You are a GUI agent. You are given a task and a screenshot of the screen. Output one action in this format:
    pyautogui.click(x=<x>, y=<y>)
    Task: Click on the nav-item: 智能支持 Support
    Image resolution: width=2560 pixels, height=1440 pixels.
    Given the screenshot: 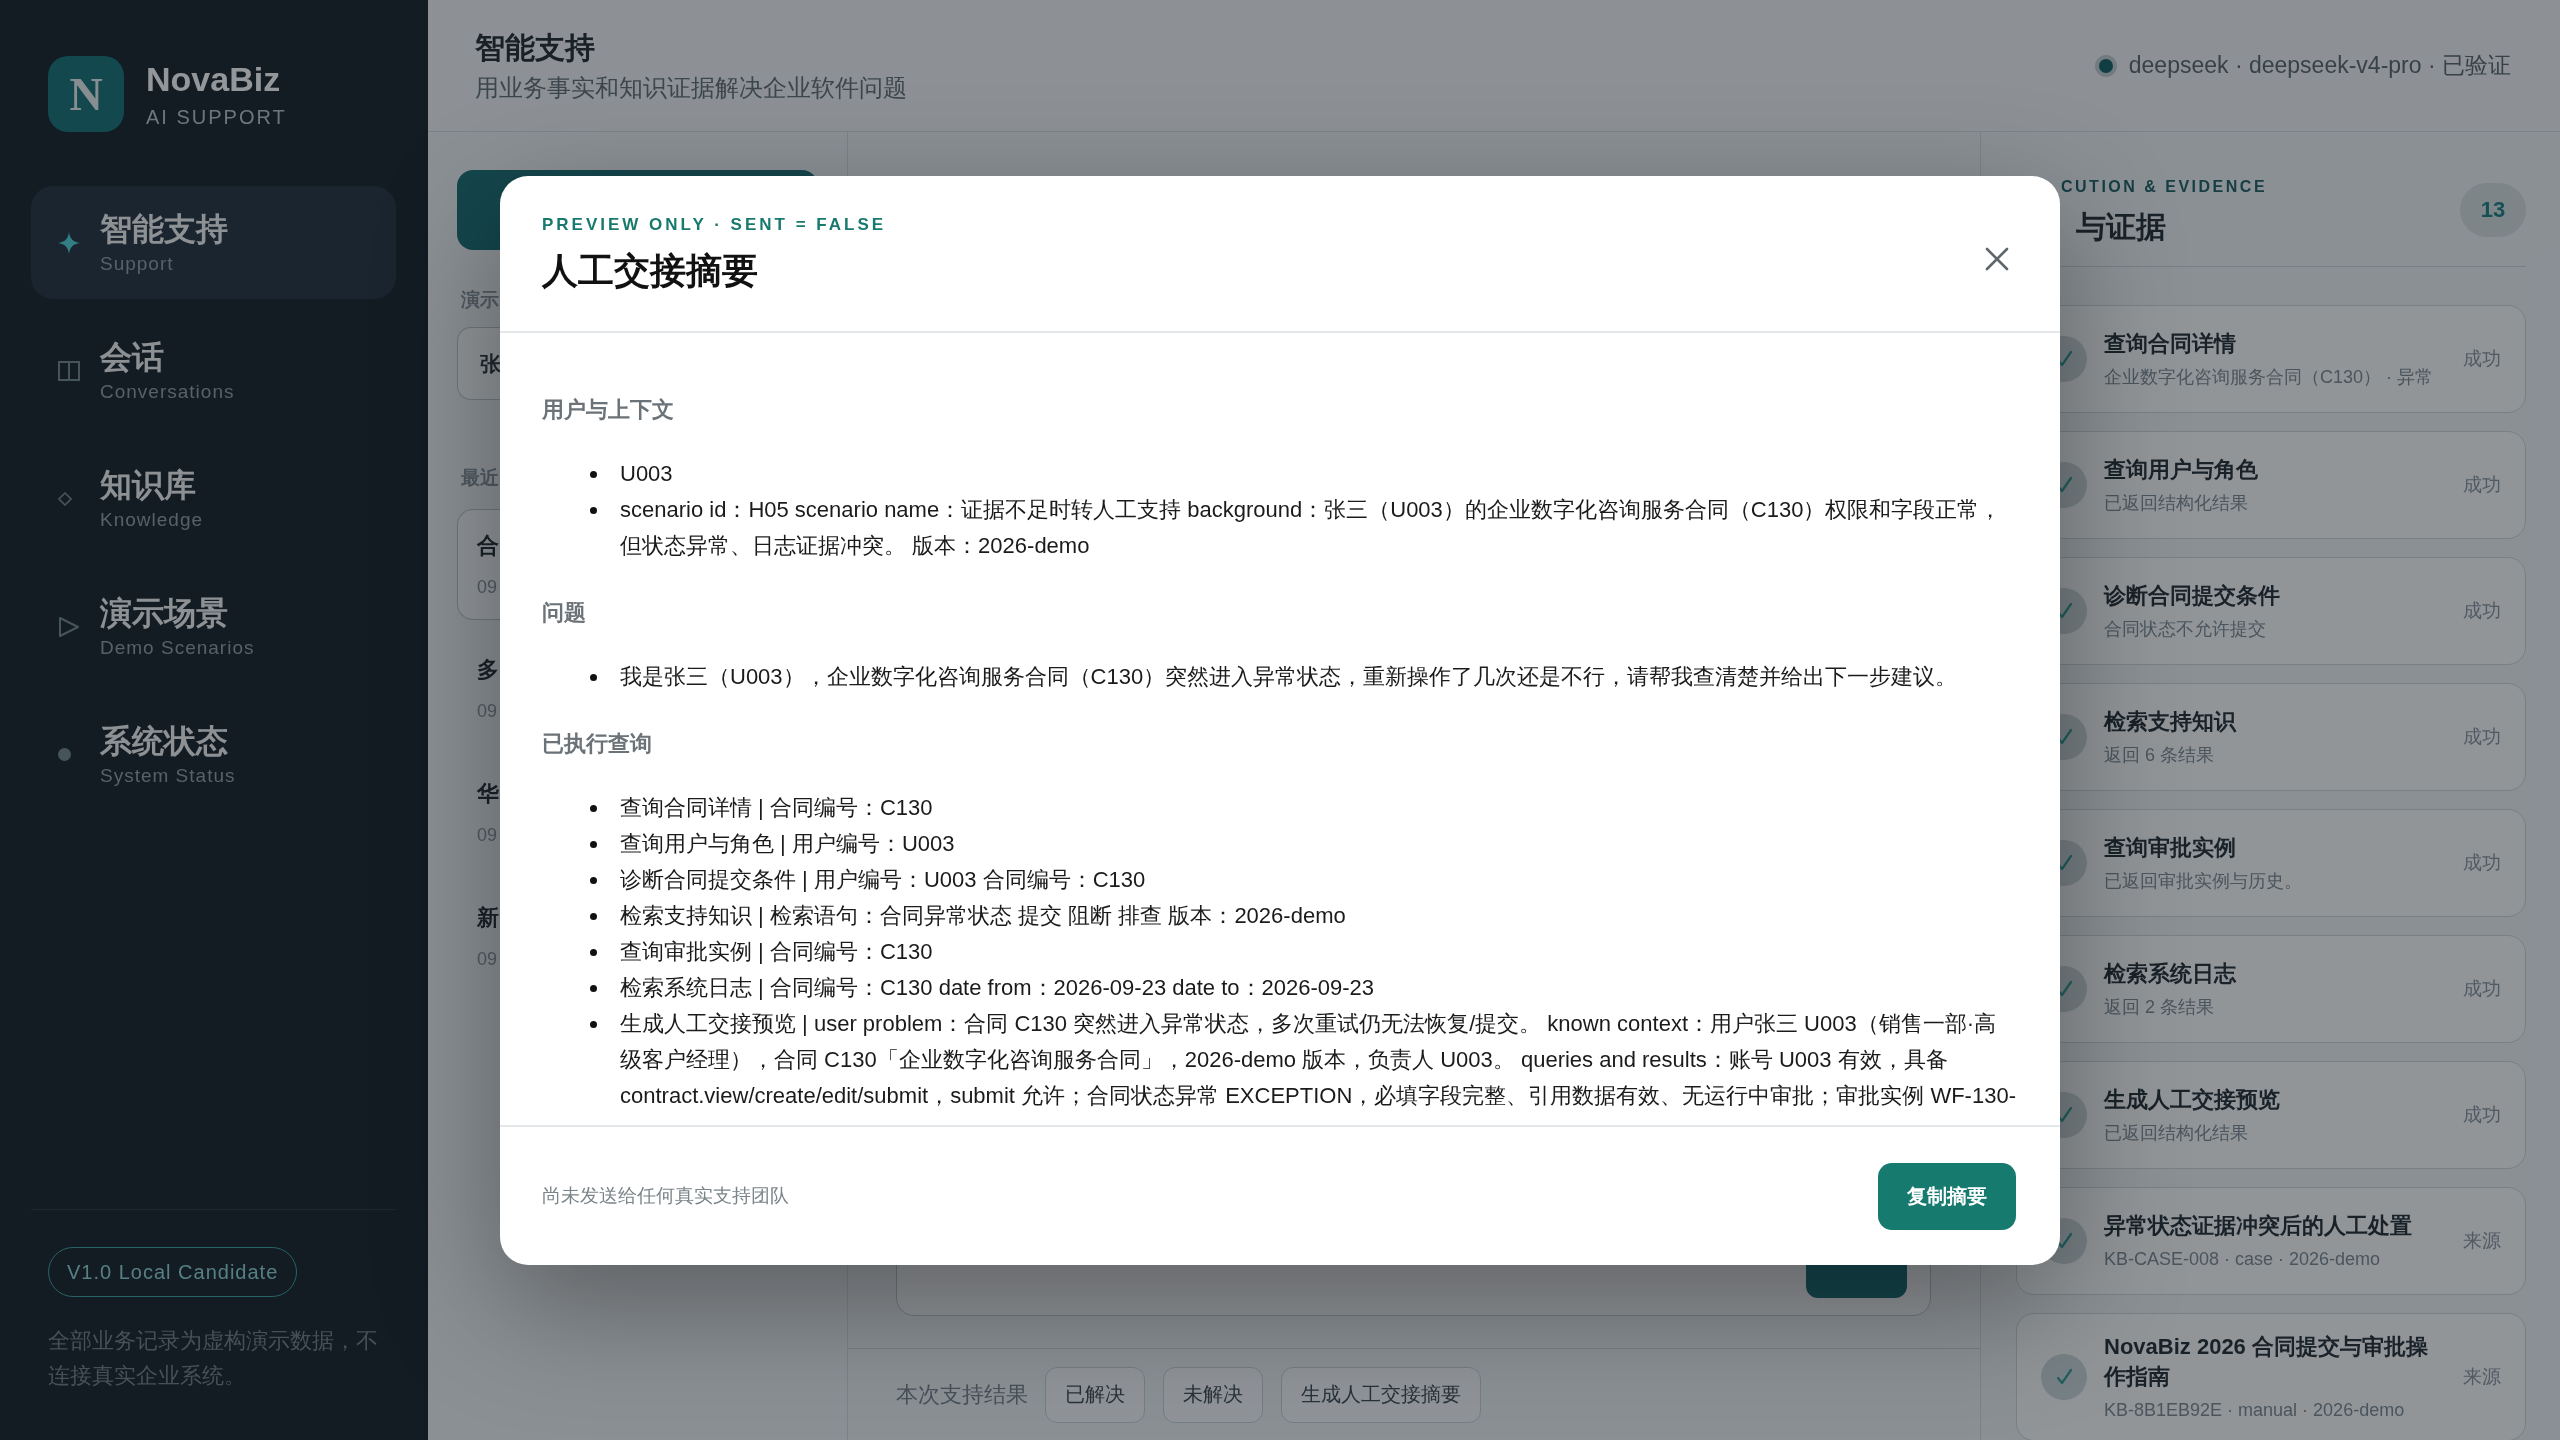 What is the action you would take?
    pyautogui.click(x=213, y=242)
    